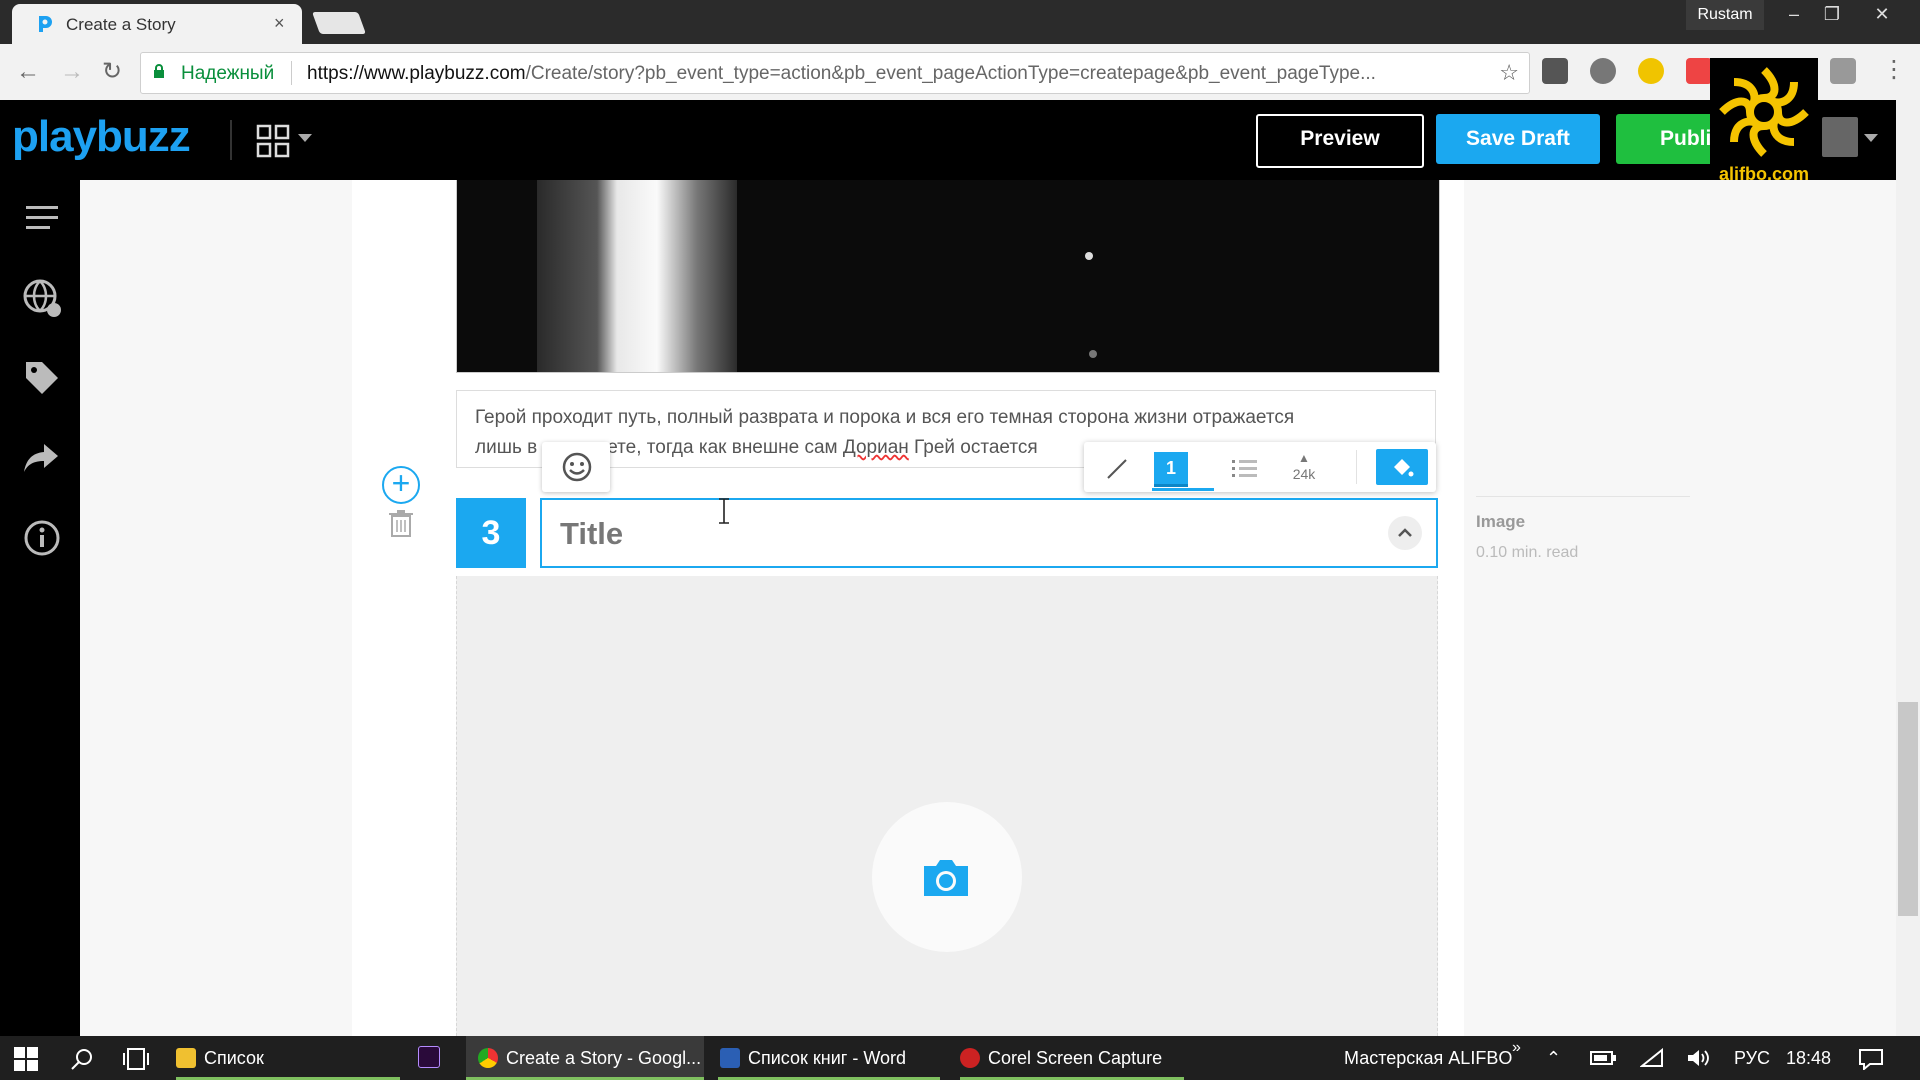 The image size is (1920, 1080). I want to click on title-input, so click(960, 534).